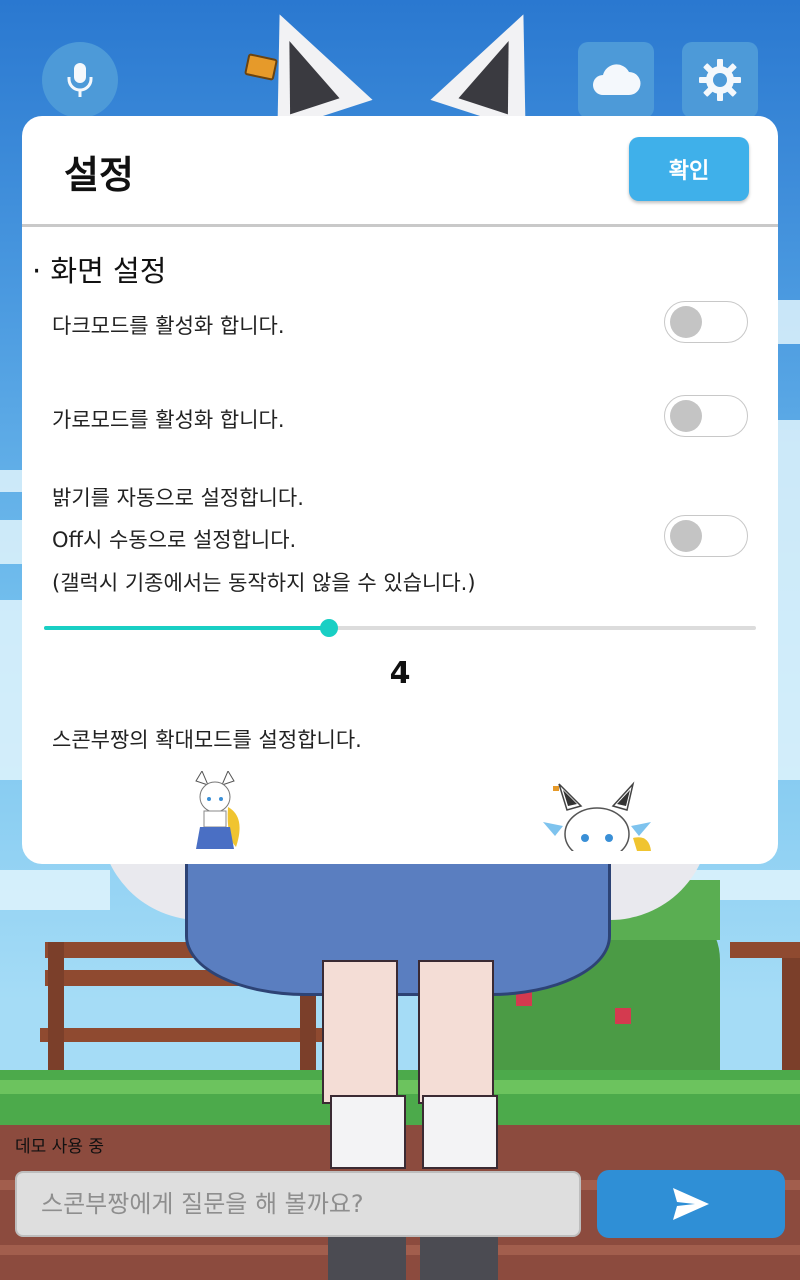 The height and width of the screenshot is (1280, 800). Describe the element at coordinates (298, 1204) in the screenshot. I see `chat-input` at that location.